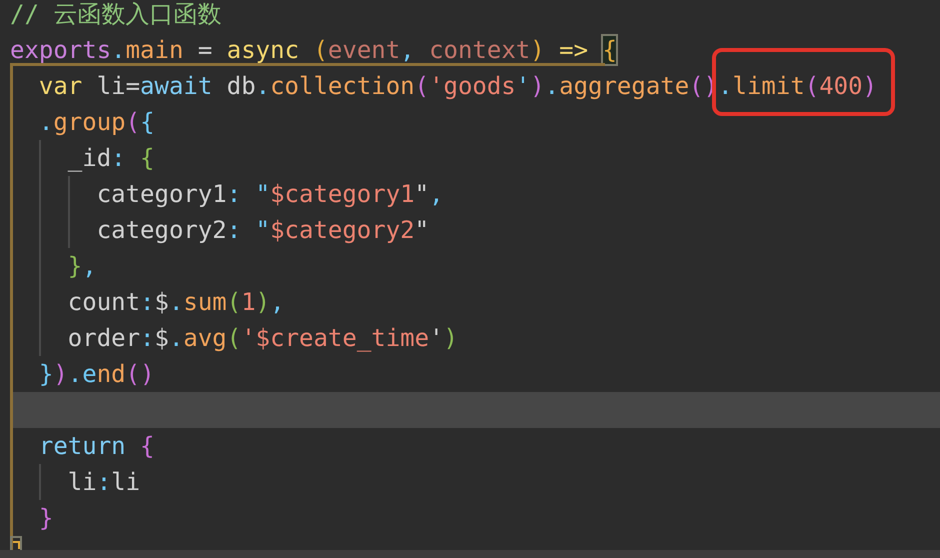 Image resolution: width=940 pixels, height=558 pixels. I want to click on code-line: order:$.avg('$create_time'), so click(262, 338).